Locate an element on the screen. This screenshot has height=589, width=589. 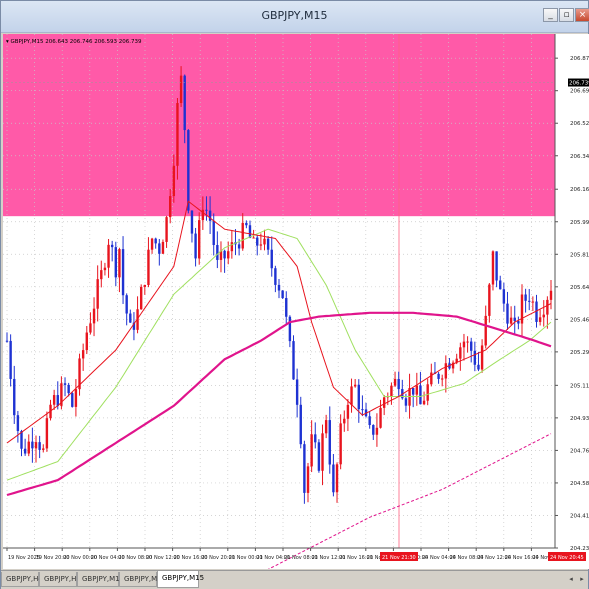
price-tick-label: 206.165 is located at coordinates (579, 190).